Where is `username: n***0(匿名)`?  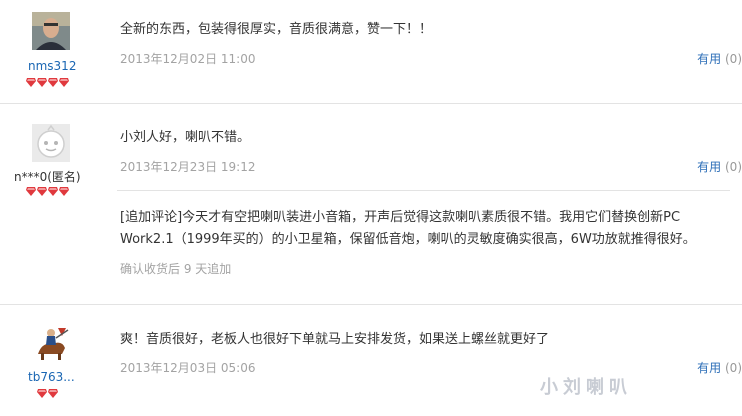
username: n***0(匿名) is located at coordinates (47, 177).